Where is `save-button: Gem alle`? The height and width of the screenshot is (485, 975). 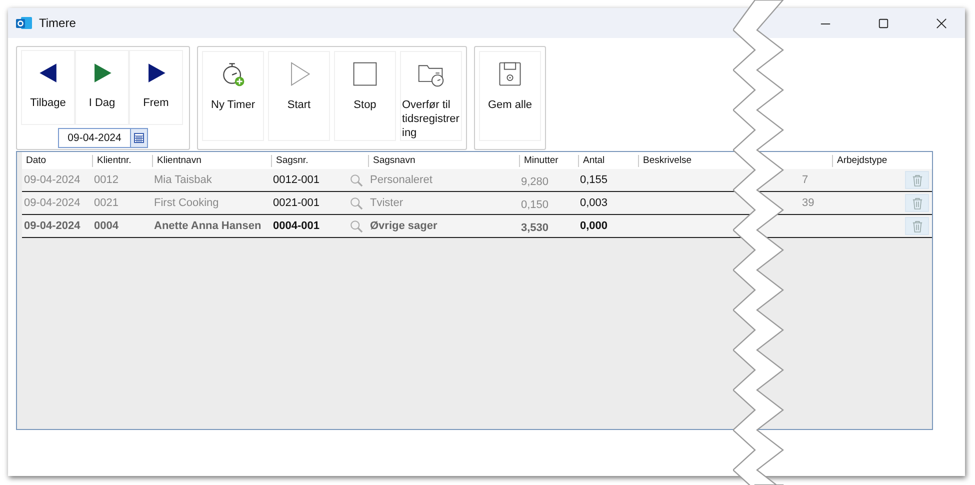
save-button: Gem alle is located at coordinates (510, 96).